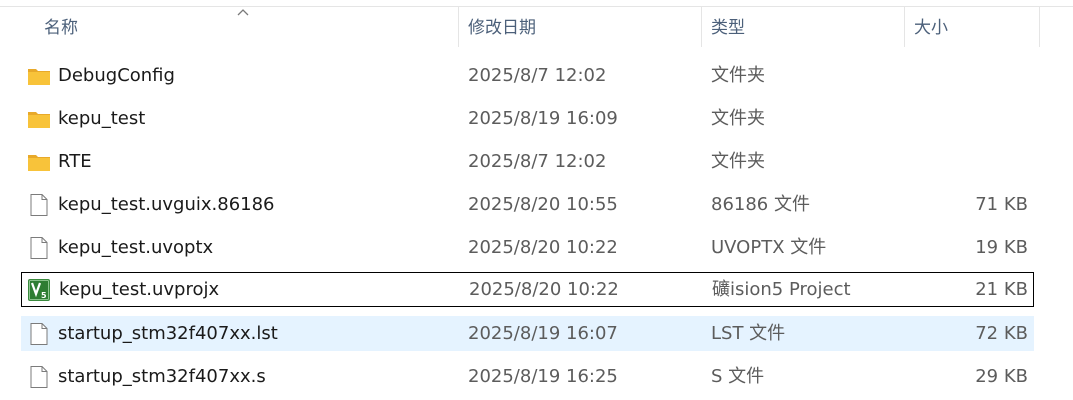  Describe the element at coordinates (1001, 204) in the screenshot. I see `file-size: 71 KB` at that location.